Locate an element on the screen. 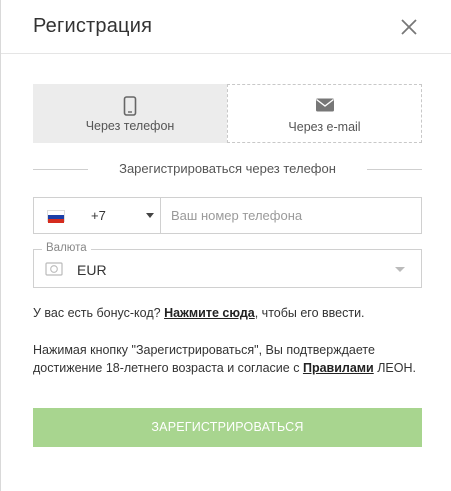 This screenshot has height=491, width=451. country-code-value: +7 is located at coordinates (98, 215).